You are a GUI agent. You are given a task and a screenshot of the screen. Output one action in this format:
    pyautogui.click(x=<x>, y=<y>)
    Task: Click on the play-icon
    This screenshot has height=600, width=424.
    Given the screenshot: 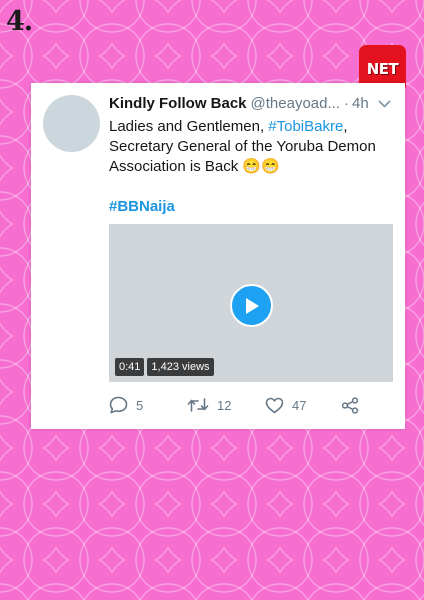 What is the action you would take?
    pyautogui.click(x=251, y=305)
    